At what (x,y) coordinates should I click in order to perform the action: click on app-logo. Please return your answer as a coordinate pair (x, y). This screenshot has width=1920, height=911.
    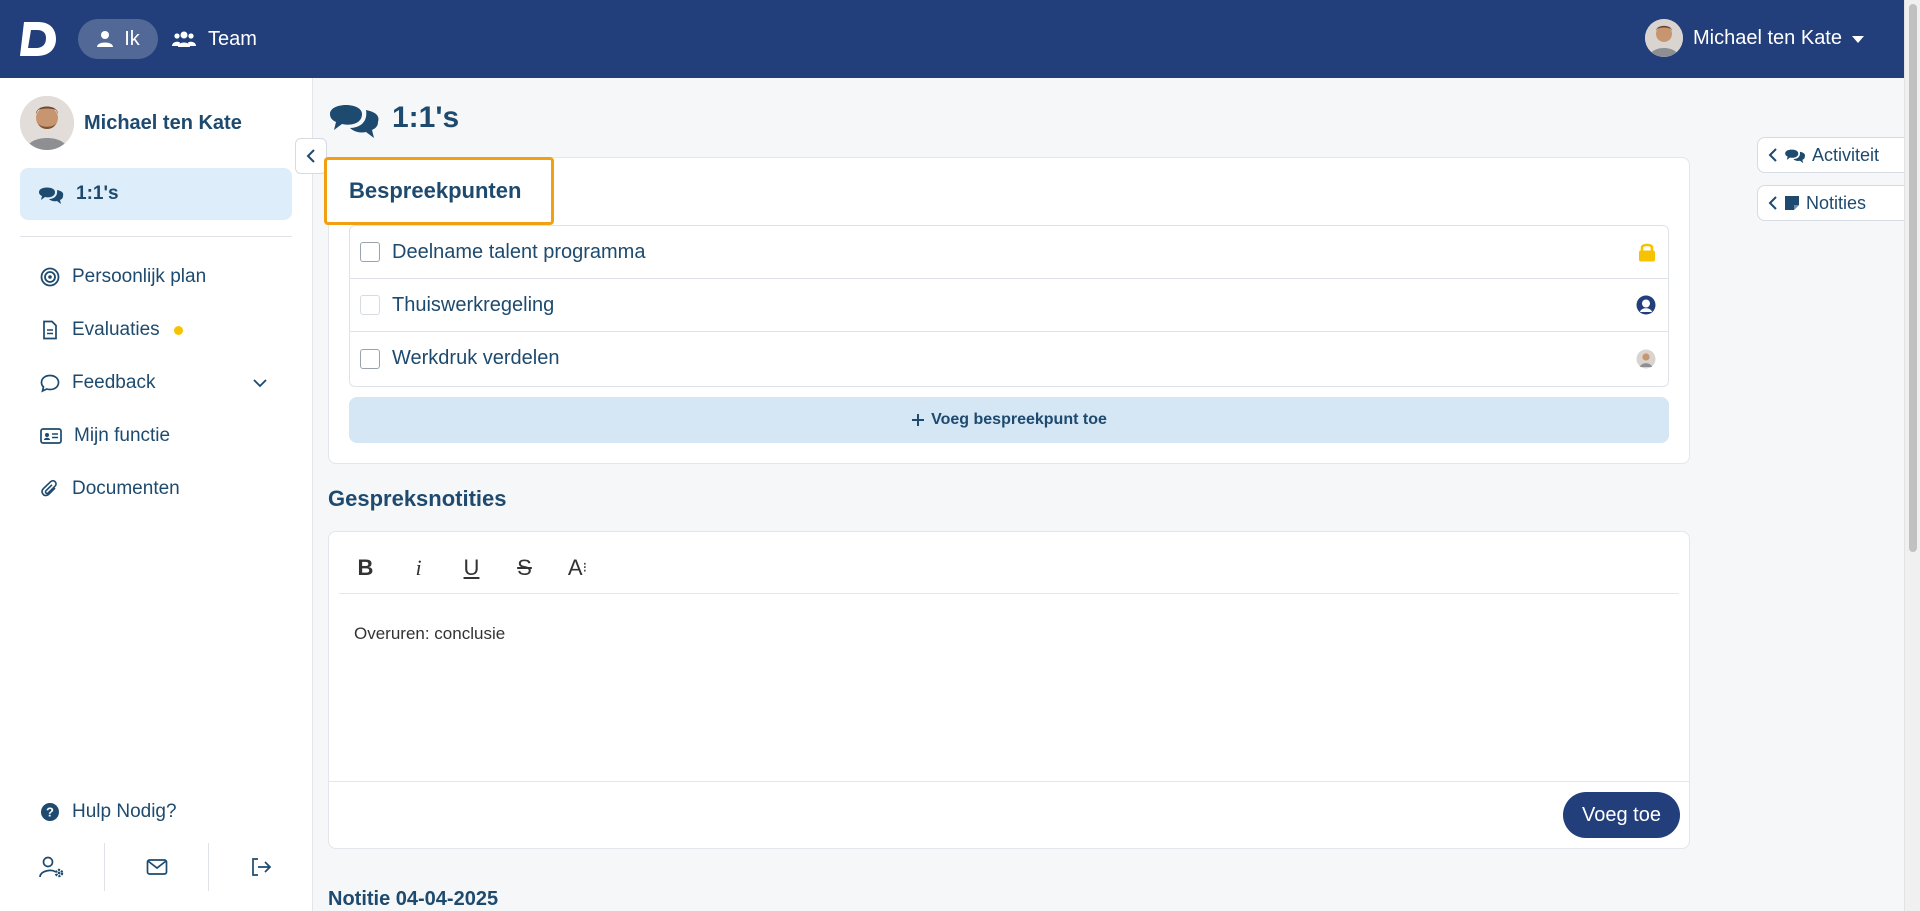
    Looking at the image, I should click on (39, 39).